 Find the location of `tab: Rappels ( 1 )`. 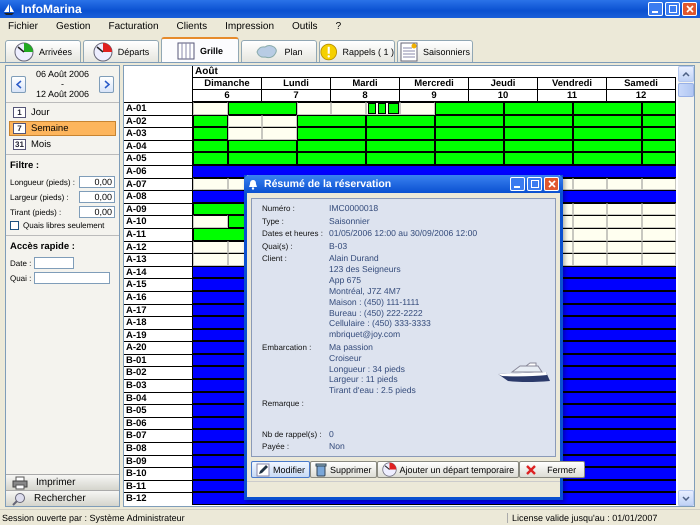

tab: Rappels ( 1 ) is located at coordinates (357, 51).